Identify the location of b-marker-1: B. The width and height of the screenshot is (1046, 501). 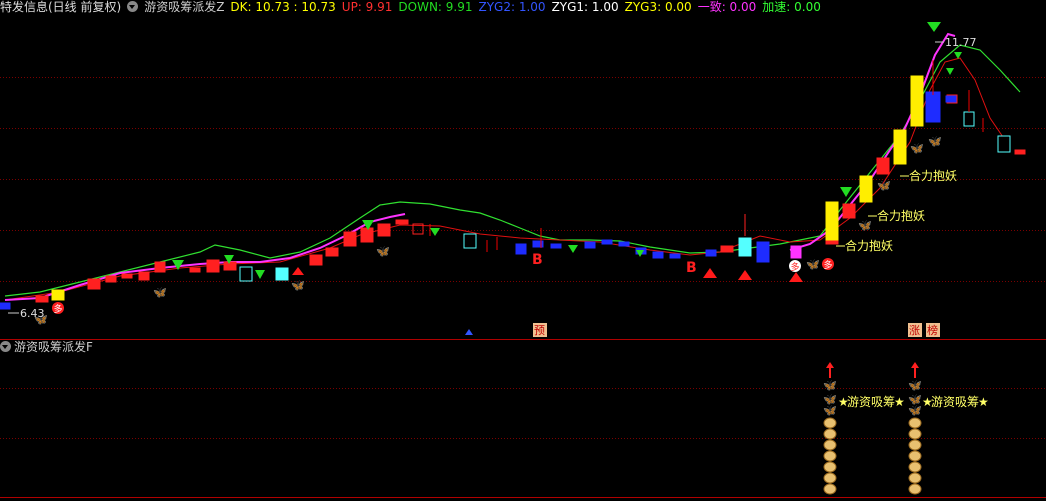
(537, 260).